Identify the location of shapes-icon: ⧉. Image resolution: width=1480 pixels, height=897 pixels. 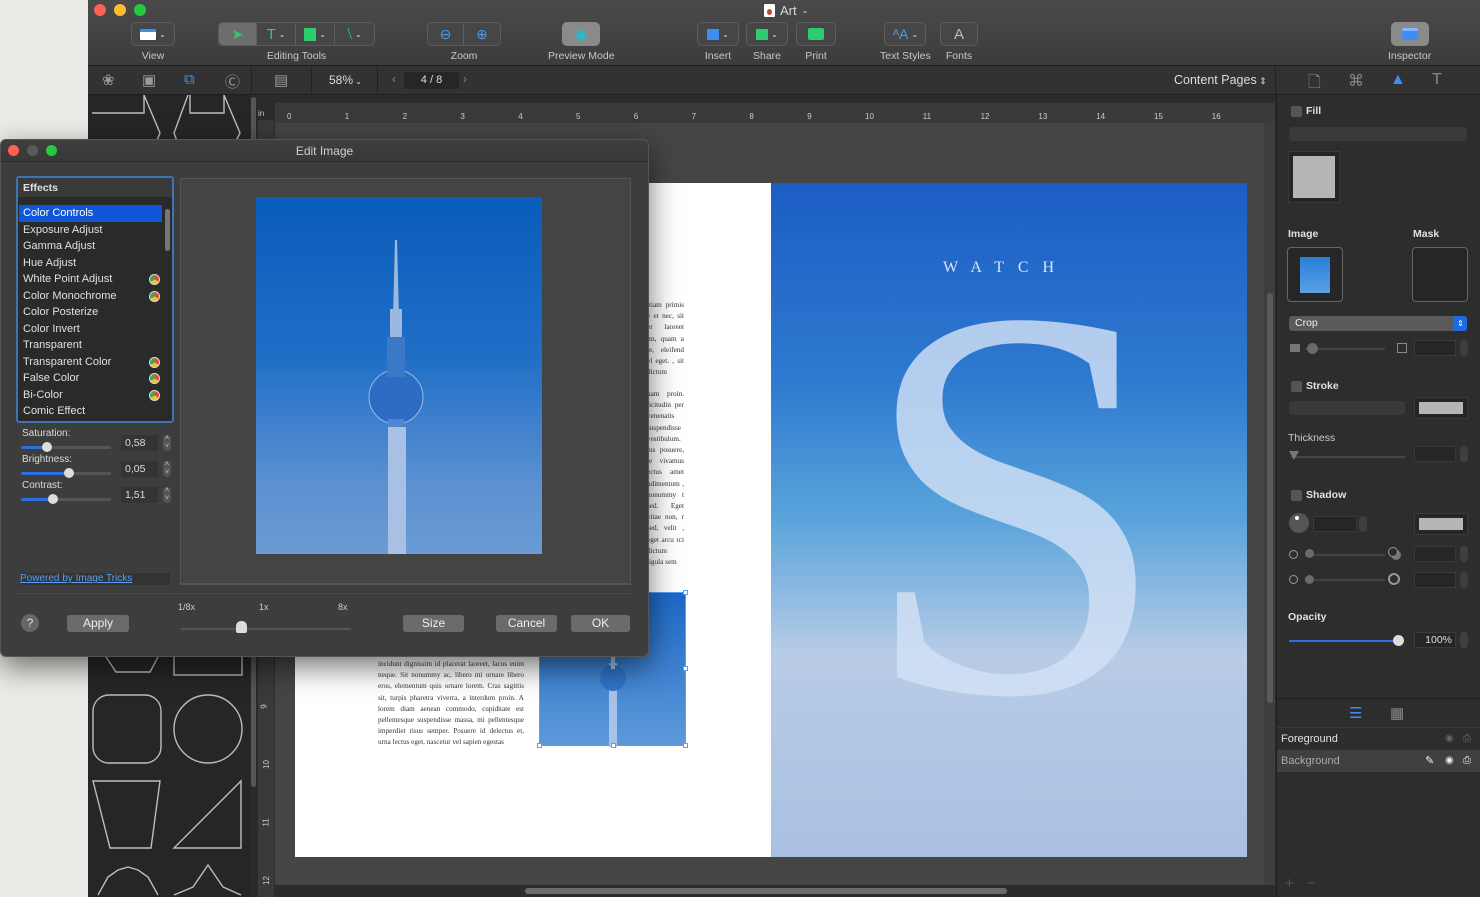
(189, 79).